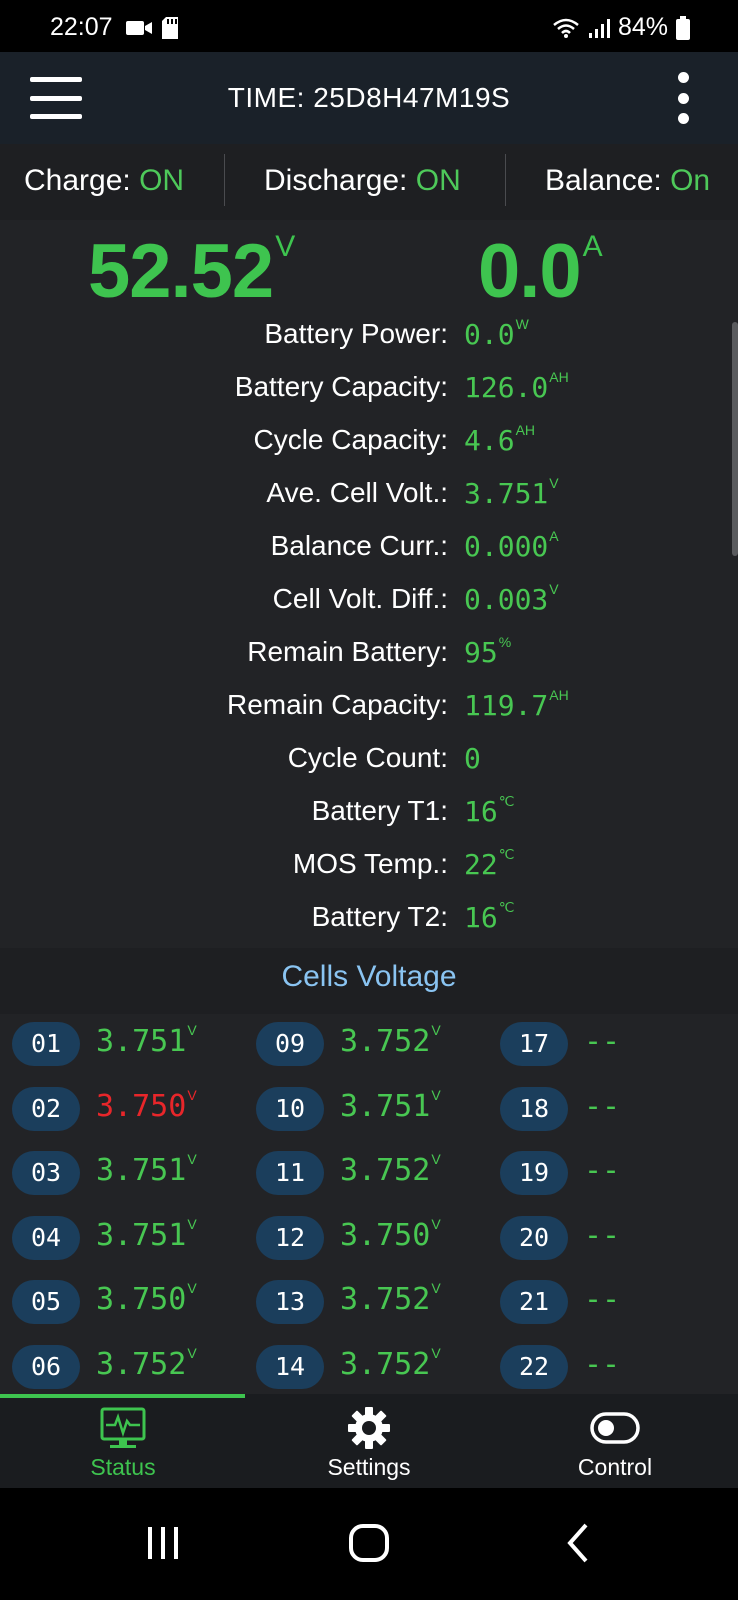 Image resolution: width=738 pixels, height=1600 pixels. What do you see at coordinates (371, 1298) in the screenshot?
I see `cell-1-4: 13 3.752V` at bounding box center [371, 1298].